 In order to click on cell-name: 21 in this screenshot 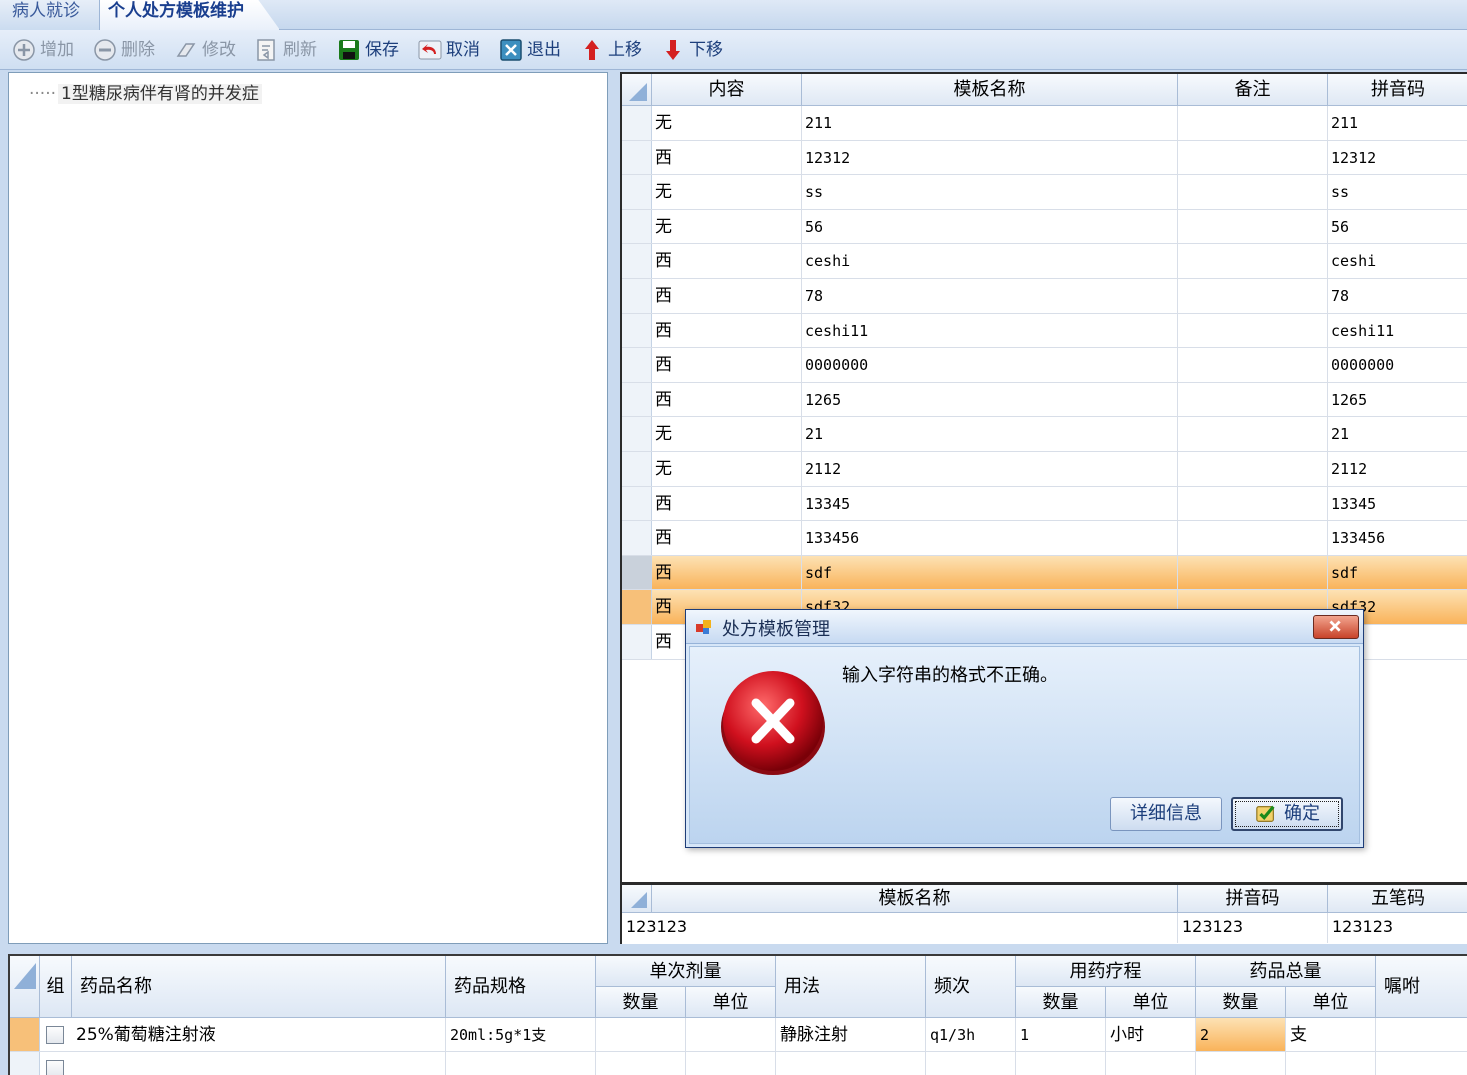, I will do `click(990, 434)`.